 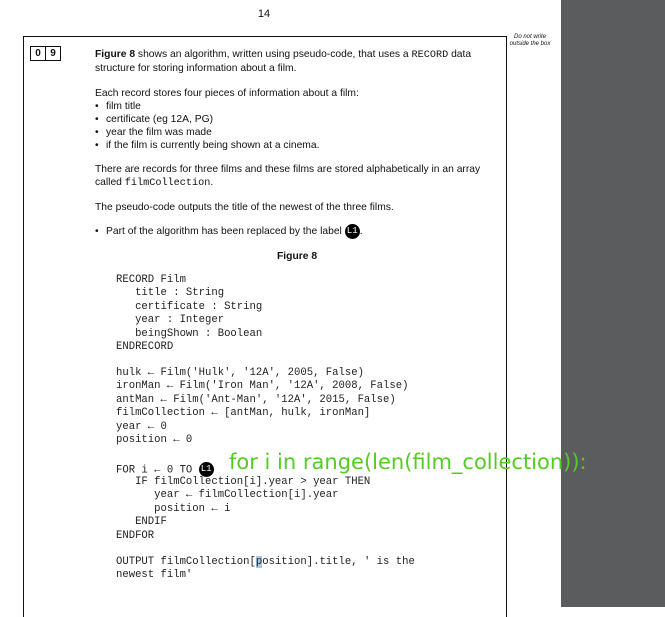 What do you see at coordinates (297, 256) in the screenshot?
I see `figure-caption: Figure 8` at bounding box center [297, 256].